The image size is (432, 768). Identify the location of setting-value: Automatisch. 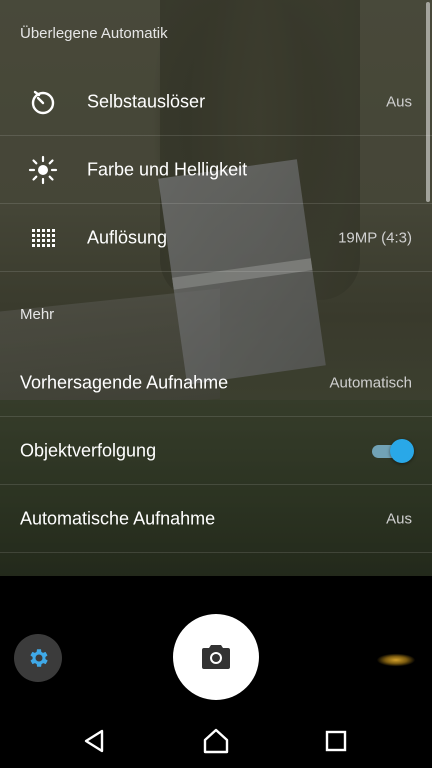
(370, 382).